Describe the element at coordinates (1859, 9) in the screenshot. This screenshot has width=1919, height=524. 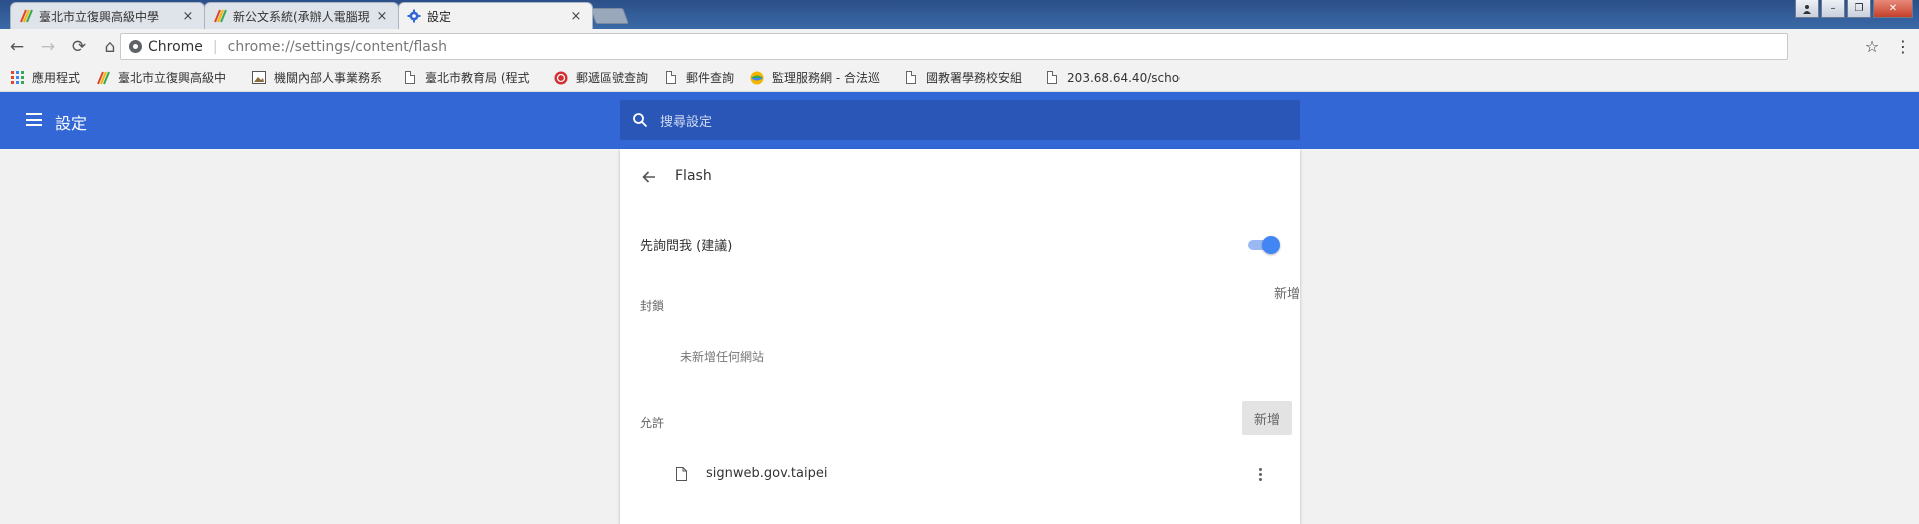
I see `restore-button: ❐` at that location.